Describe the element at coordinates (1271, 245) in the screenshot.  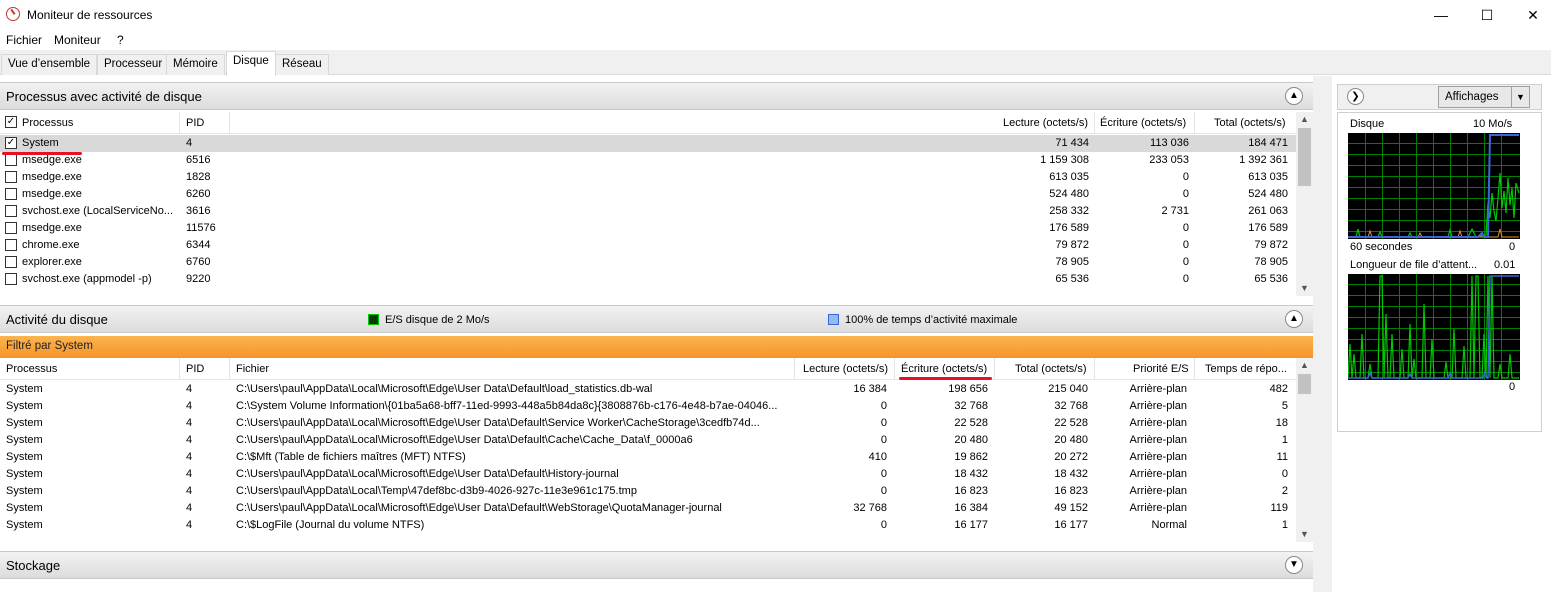
I see `process-total: 79 872` at that location.